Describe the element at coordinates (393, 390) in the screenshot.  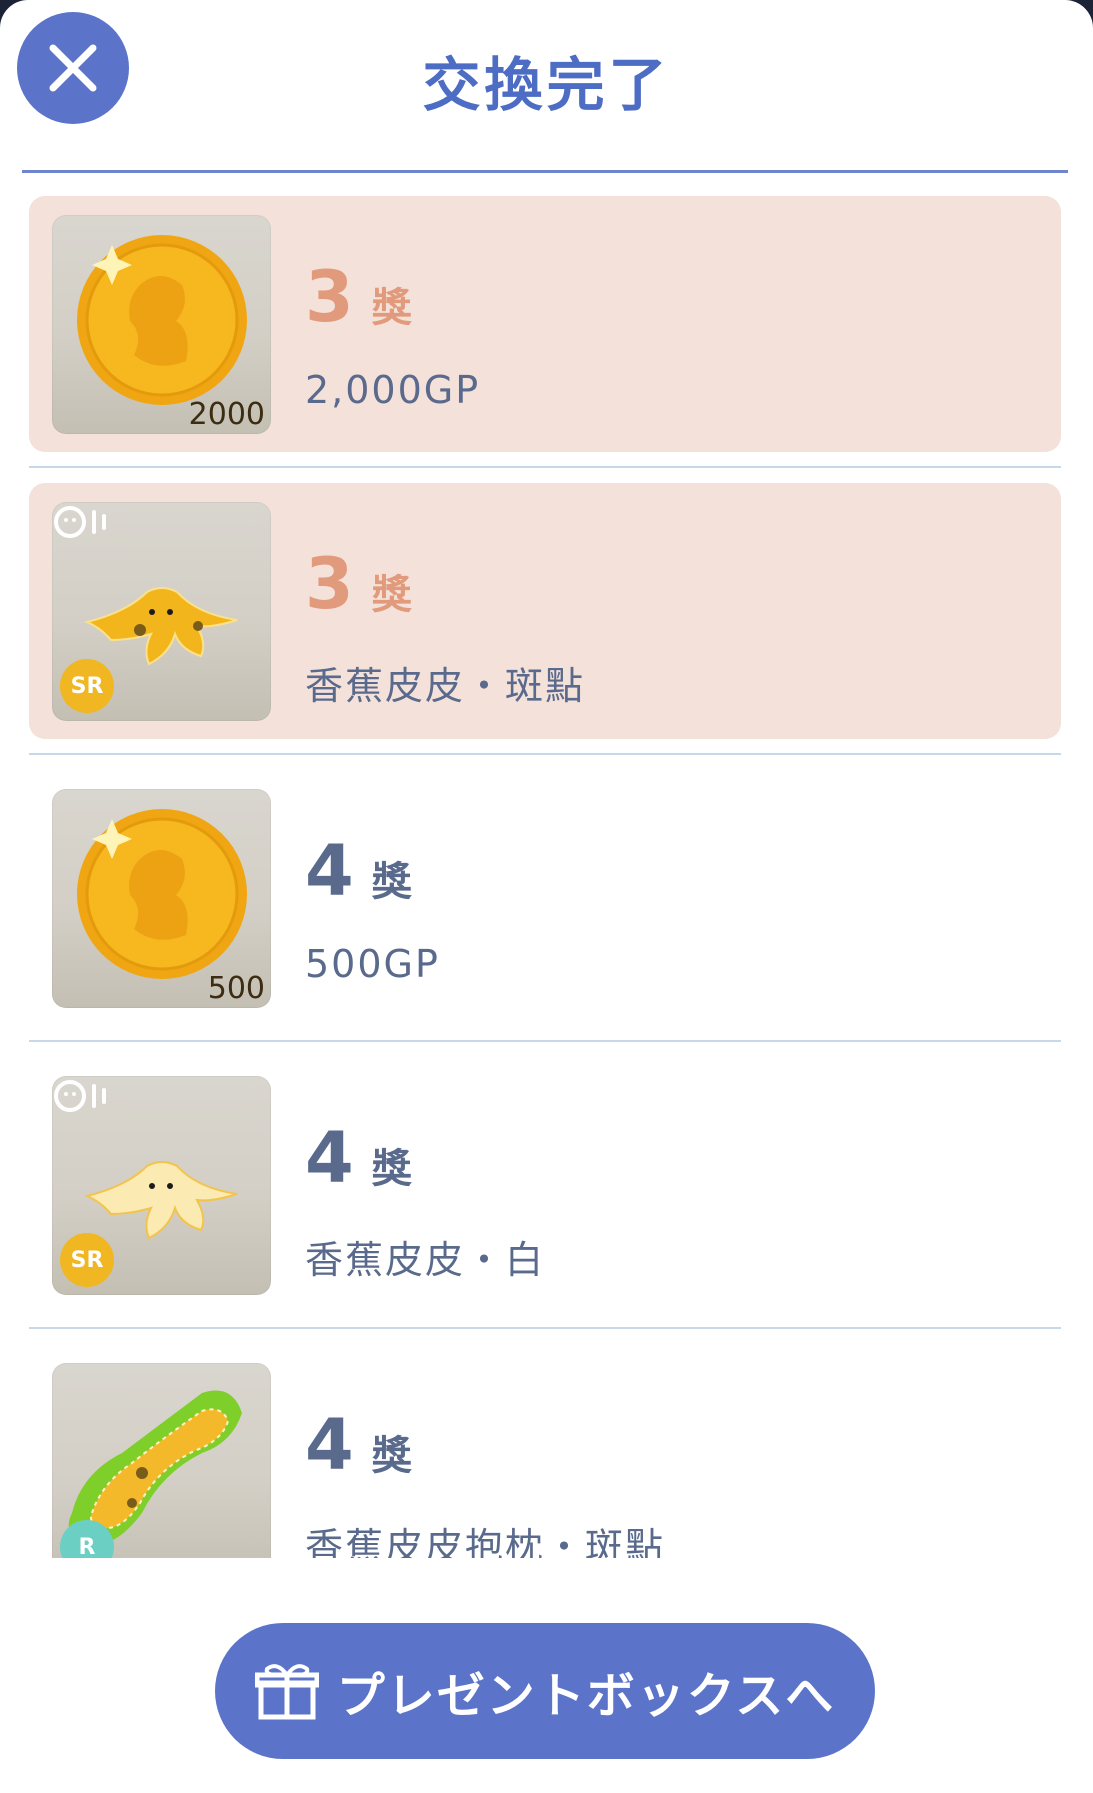
I see `prize-name: 2,000GP` at that location.